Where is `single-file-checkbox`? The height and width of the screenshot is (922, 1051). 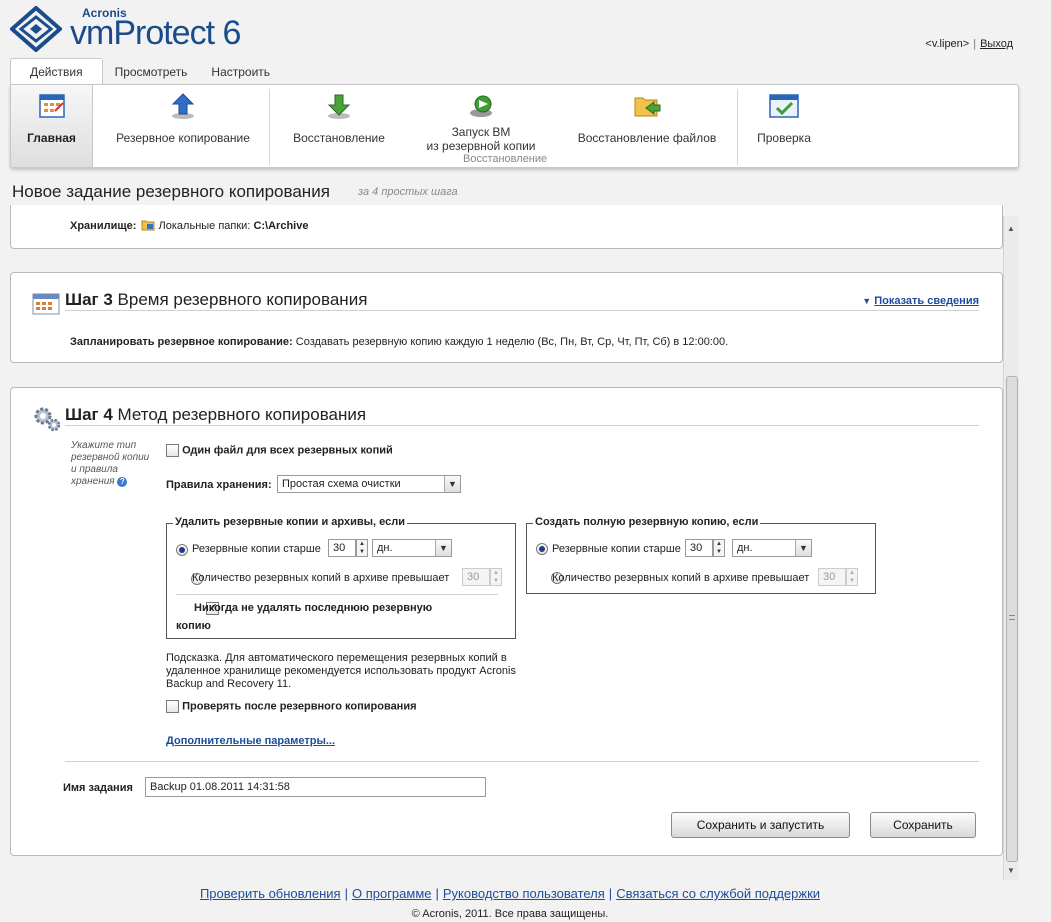
single-file-checkbox is located at coordinates (172, 450).